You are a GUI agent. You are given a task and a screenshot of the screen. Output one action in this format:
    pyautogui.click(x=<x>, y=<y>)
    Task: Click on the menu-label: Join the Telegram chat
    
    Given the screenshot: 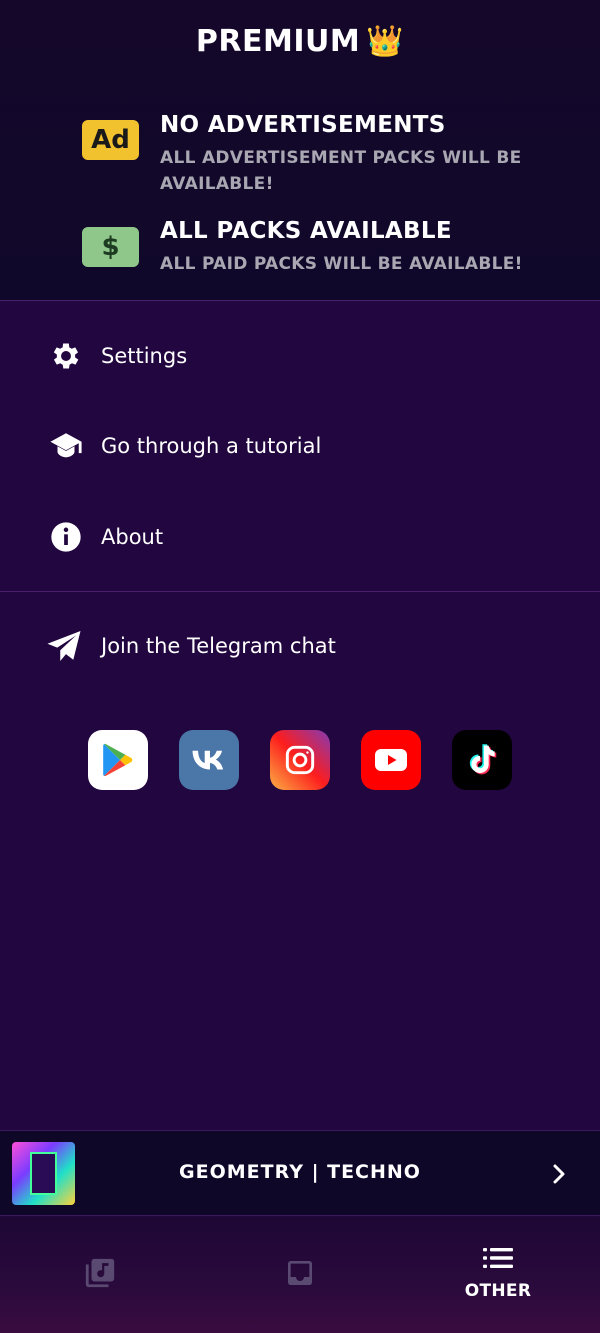 What is the action you would take?
    pyautogui.click(x=218, y=646)
    